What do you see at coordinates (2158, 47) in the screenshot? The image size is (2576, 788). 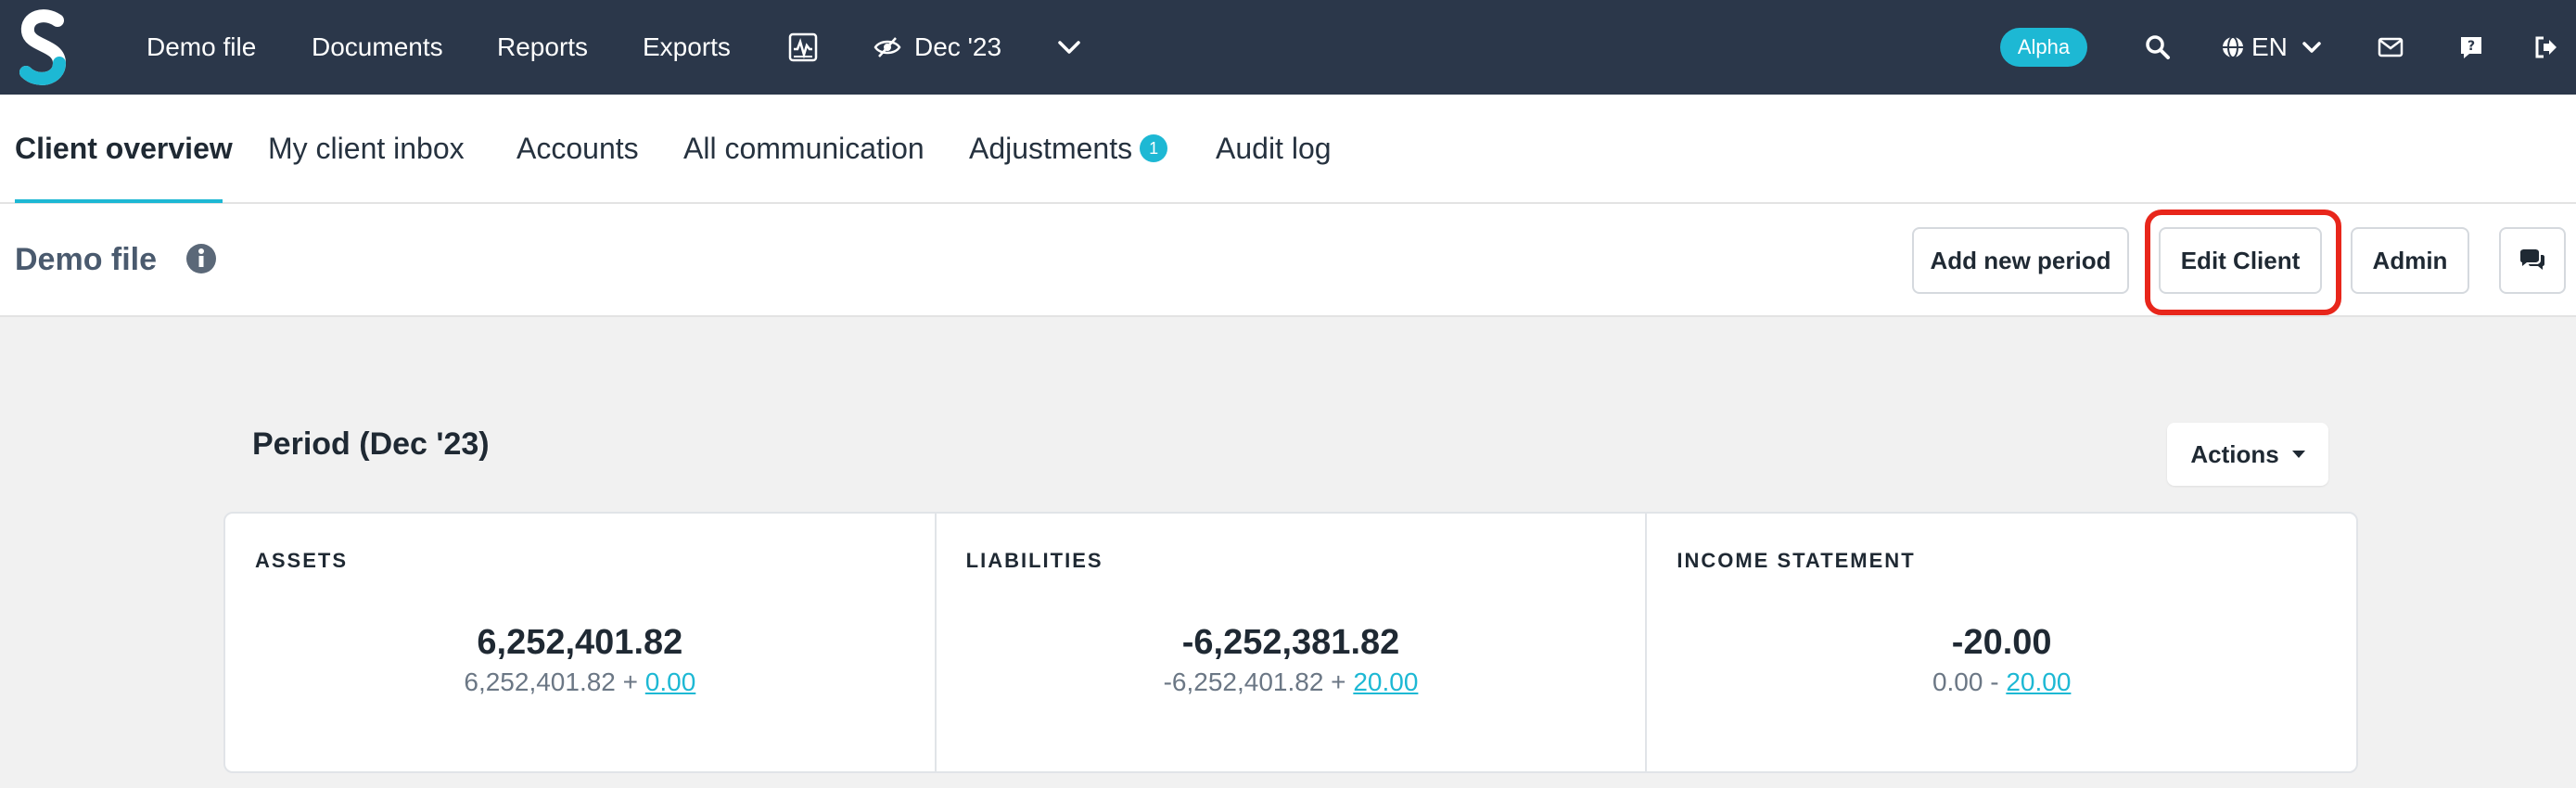 I see `search-icon` at bounding box center [2158, 47].